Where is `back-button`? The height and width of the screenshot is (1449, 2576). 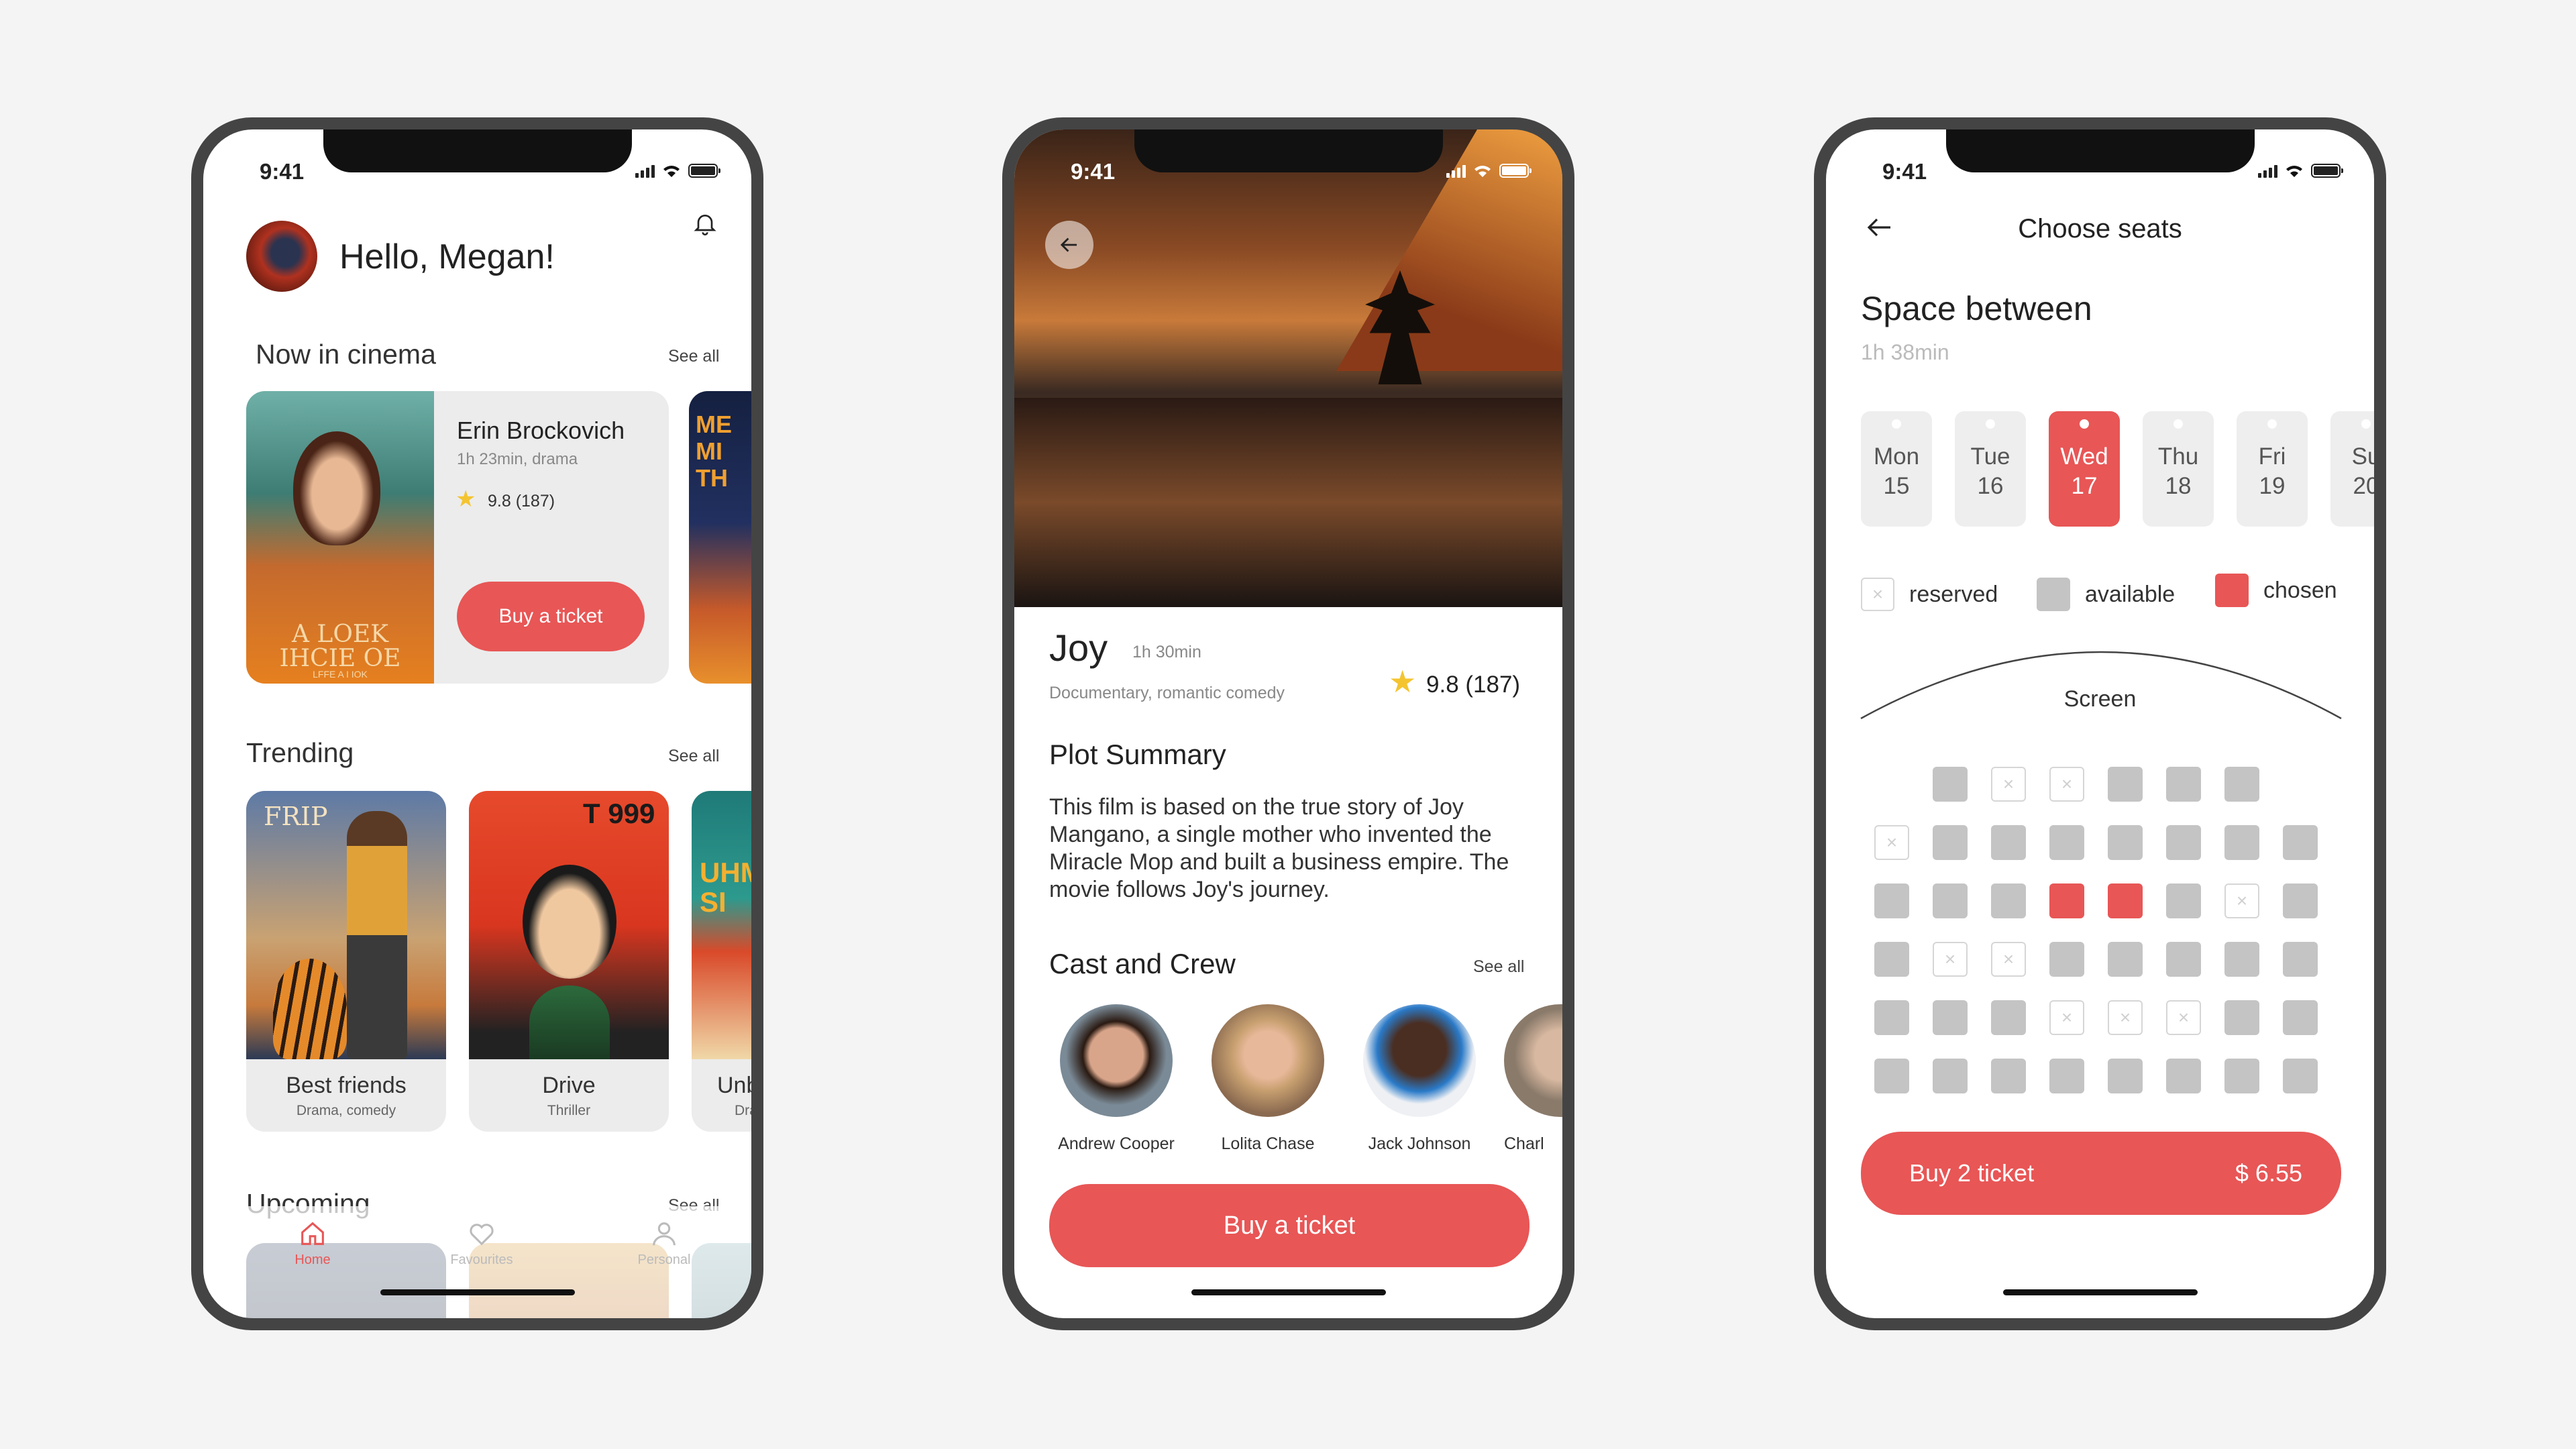
back-button is located at coordinates (1069, 245).